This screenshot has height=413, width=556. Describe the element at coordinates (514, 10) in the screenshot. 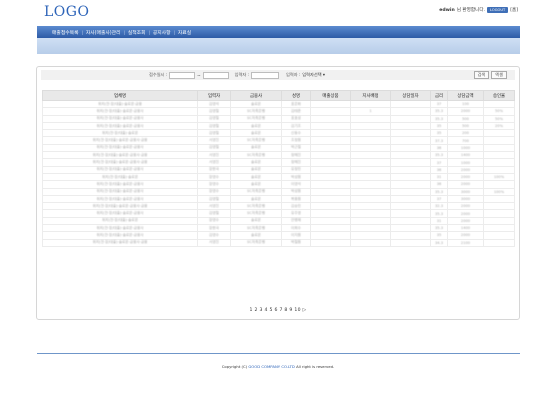

I see `home-link: [홈]` at that location.